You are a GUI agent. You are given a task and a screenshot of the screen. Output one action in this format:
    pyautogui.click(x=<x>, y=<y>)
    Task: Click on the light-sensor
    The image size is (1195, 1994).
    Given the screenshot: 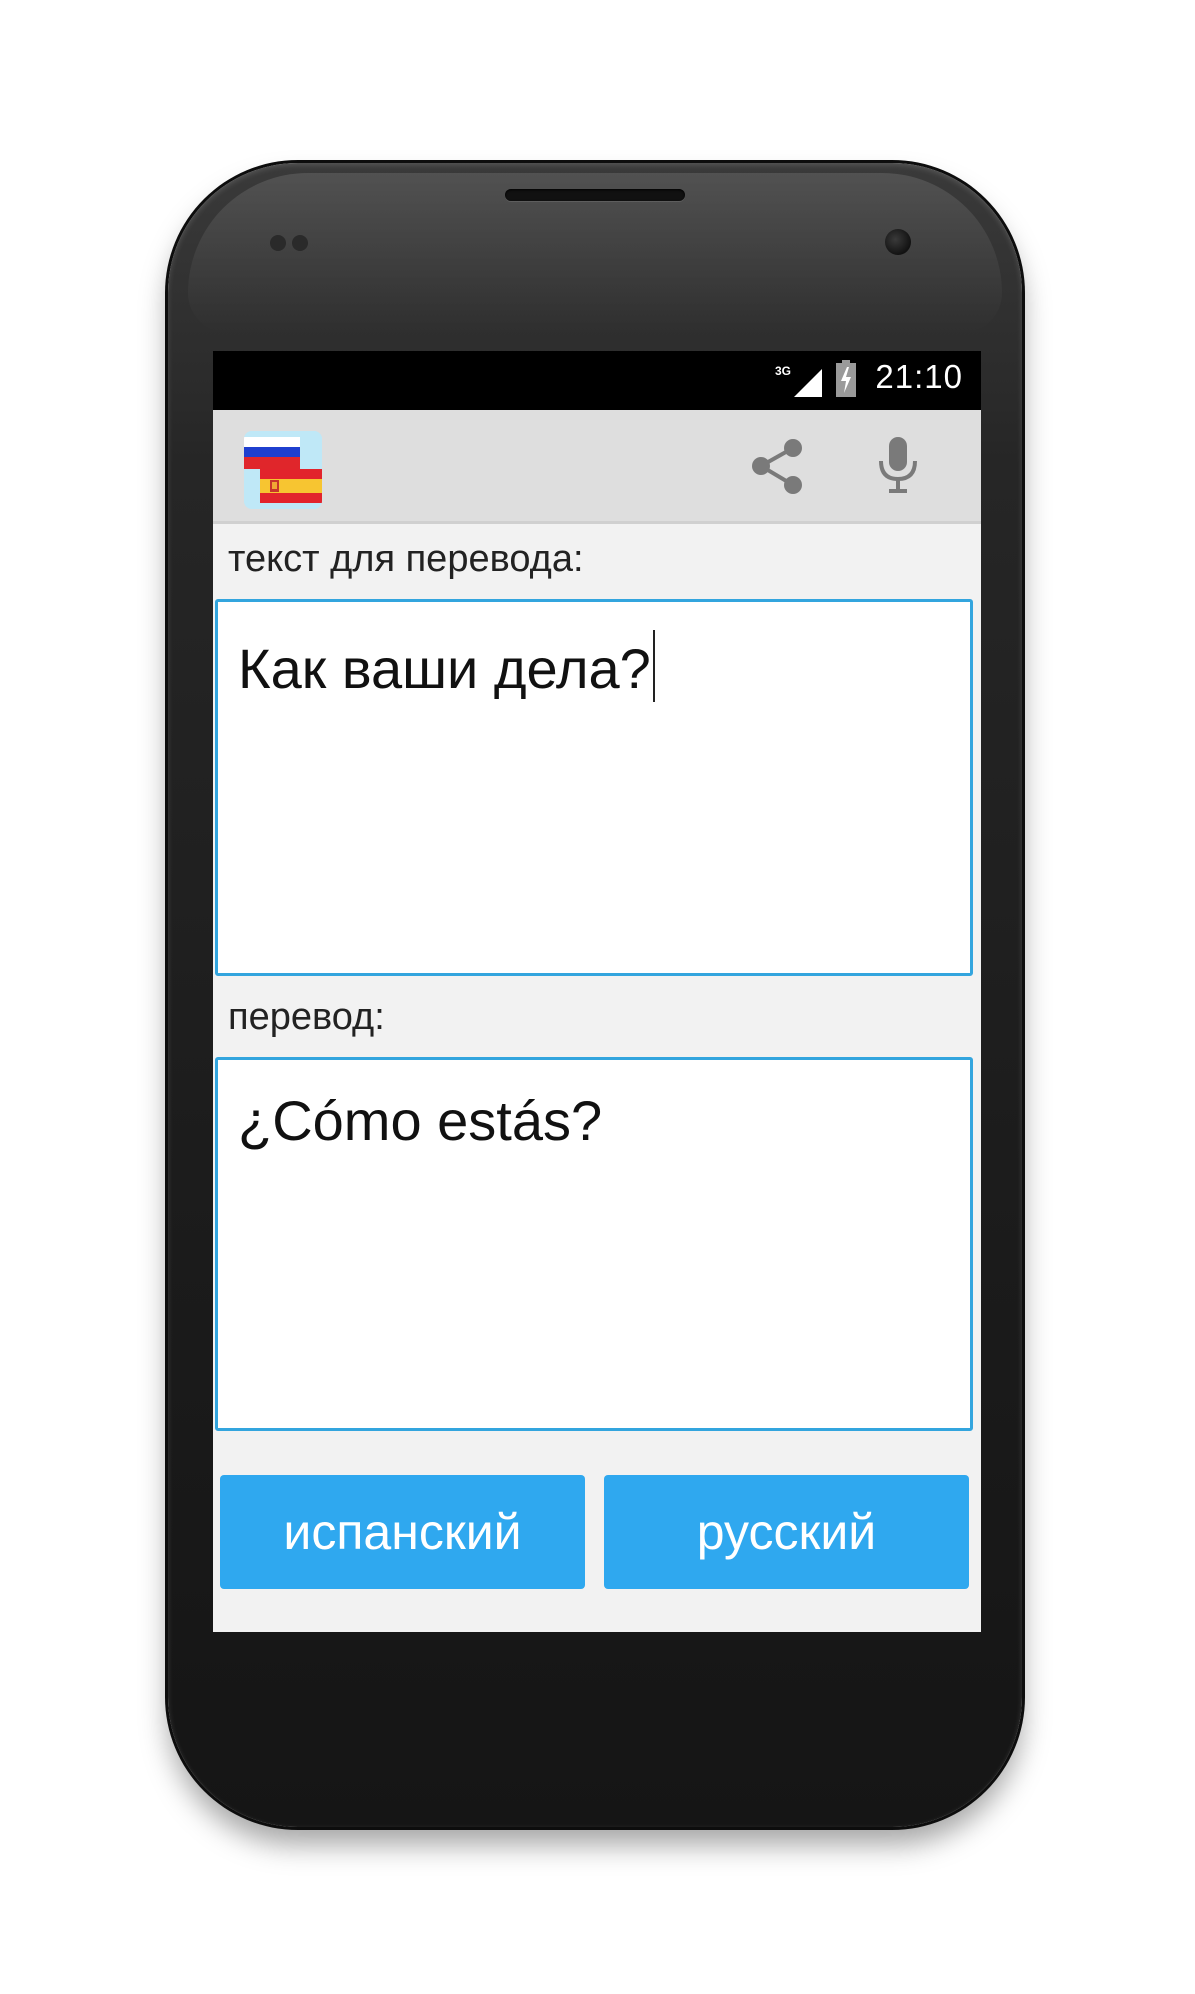 What is the action you would take?
    pyautogui.click(x=300, y=243)
    